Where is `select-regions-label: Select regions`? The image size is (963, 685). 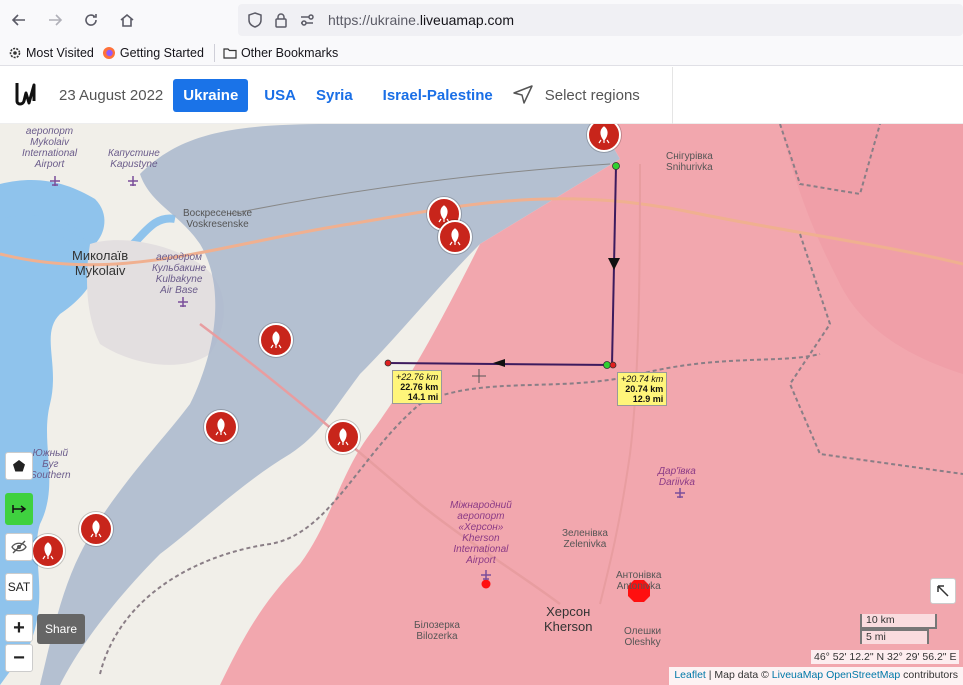 select-regions-label: Select regions is located at coordinates (592, 95).